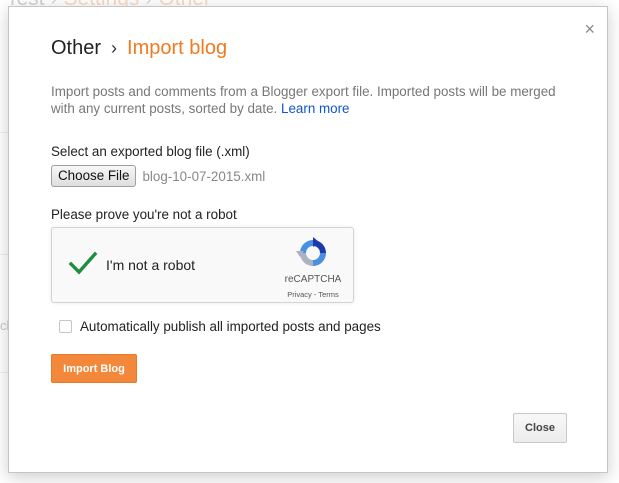 This screenshot has width=619, height=483. I want to click on choose-file-button: Choose File, so click(94, 176).